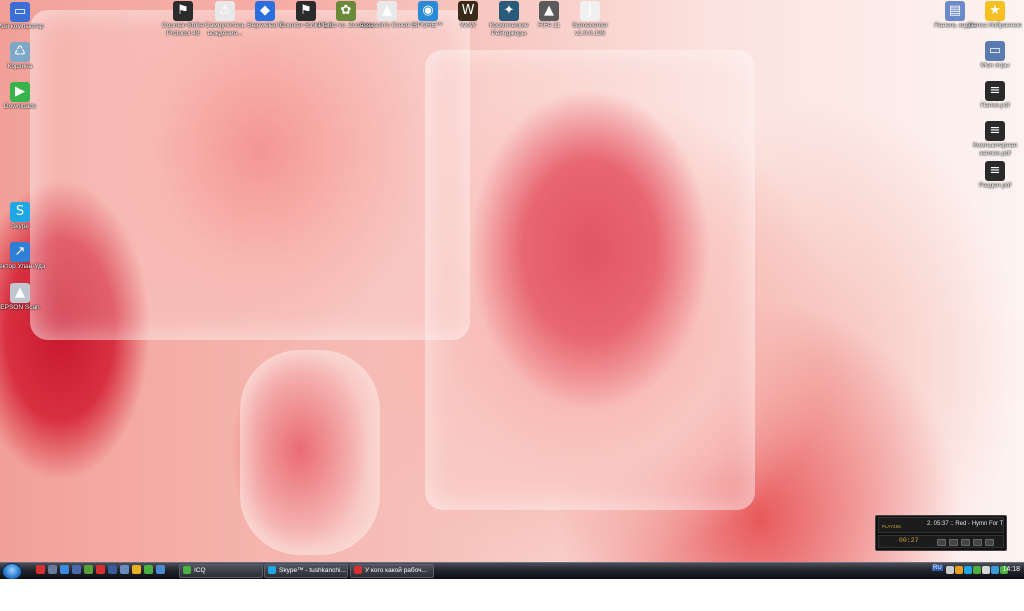 The height and width of the screenshot is (611, 1024). What do you see at coordinates (955, 11) in the screenshot?
I see `control-panel-icon: ▤` at bounding box center [955, 11].